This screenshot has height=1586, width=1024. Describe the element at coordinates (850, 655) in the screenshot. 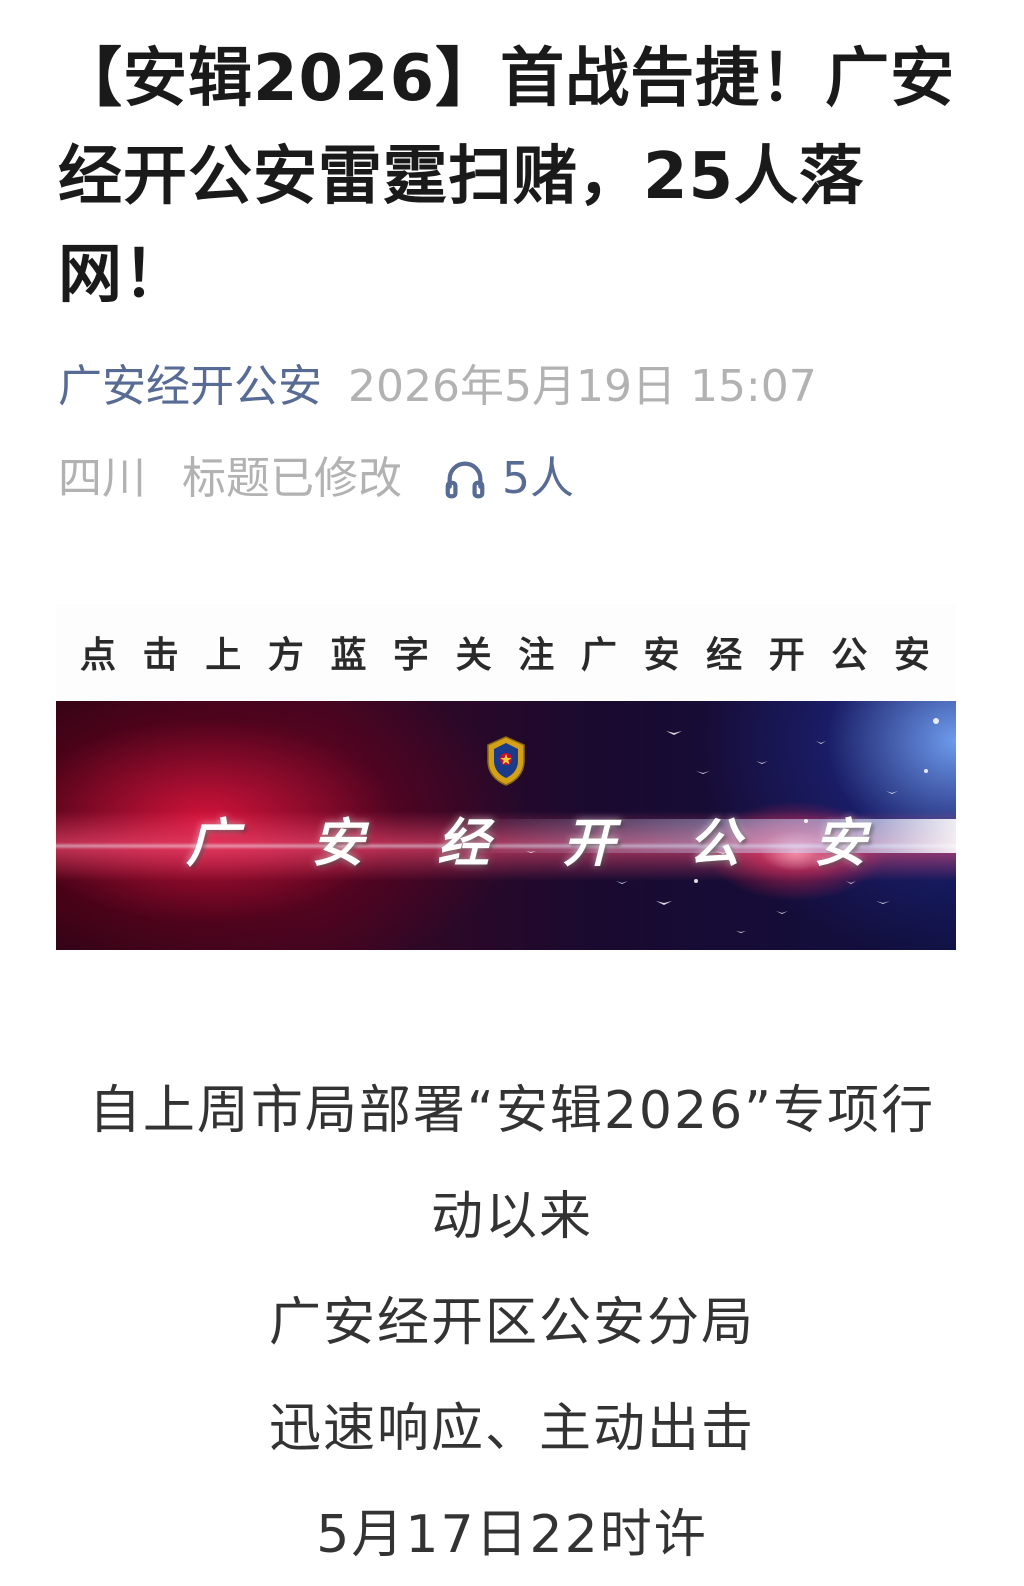

I see `follow-char: 公` at that location.